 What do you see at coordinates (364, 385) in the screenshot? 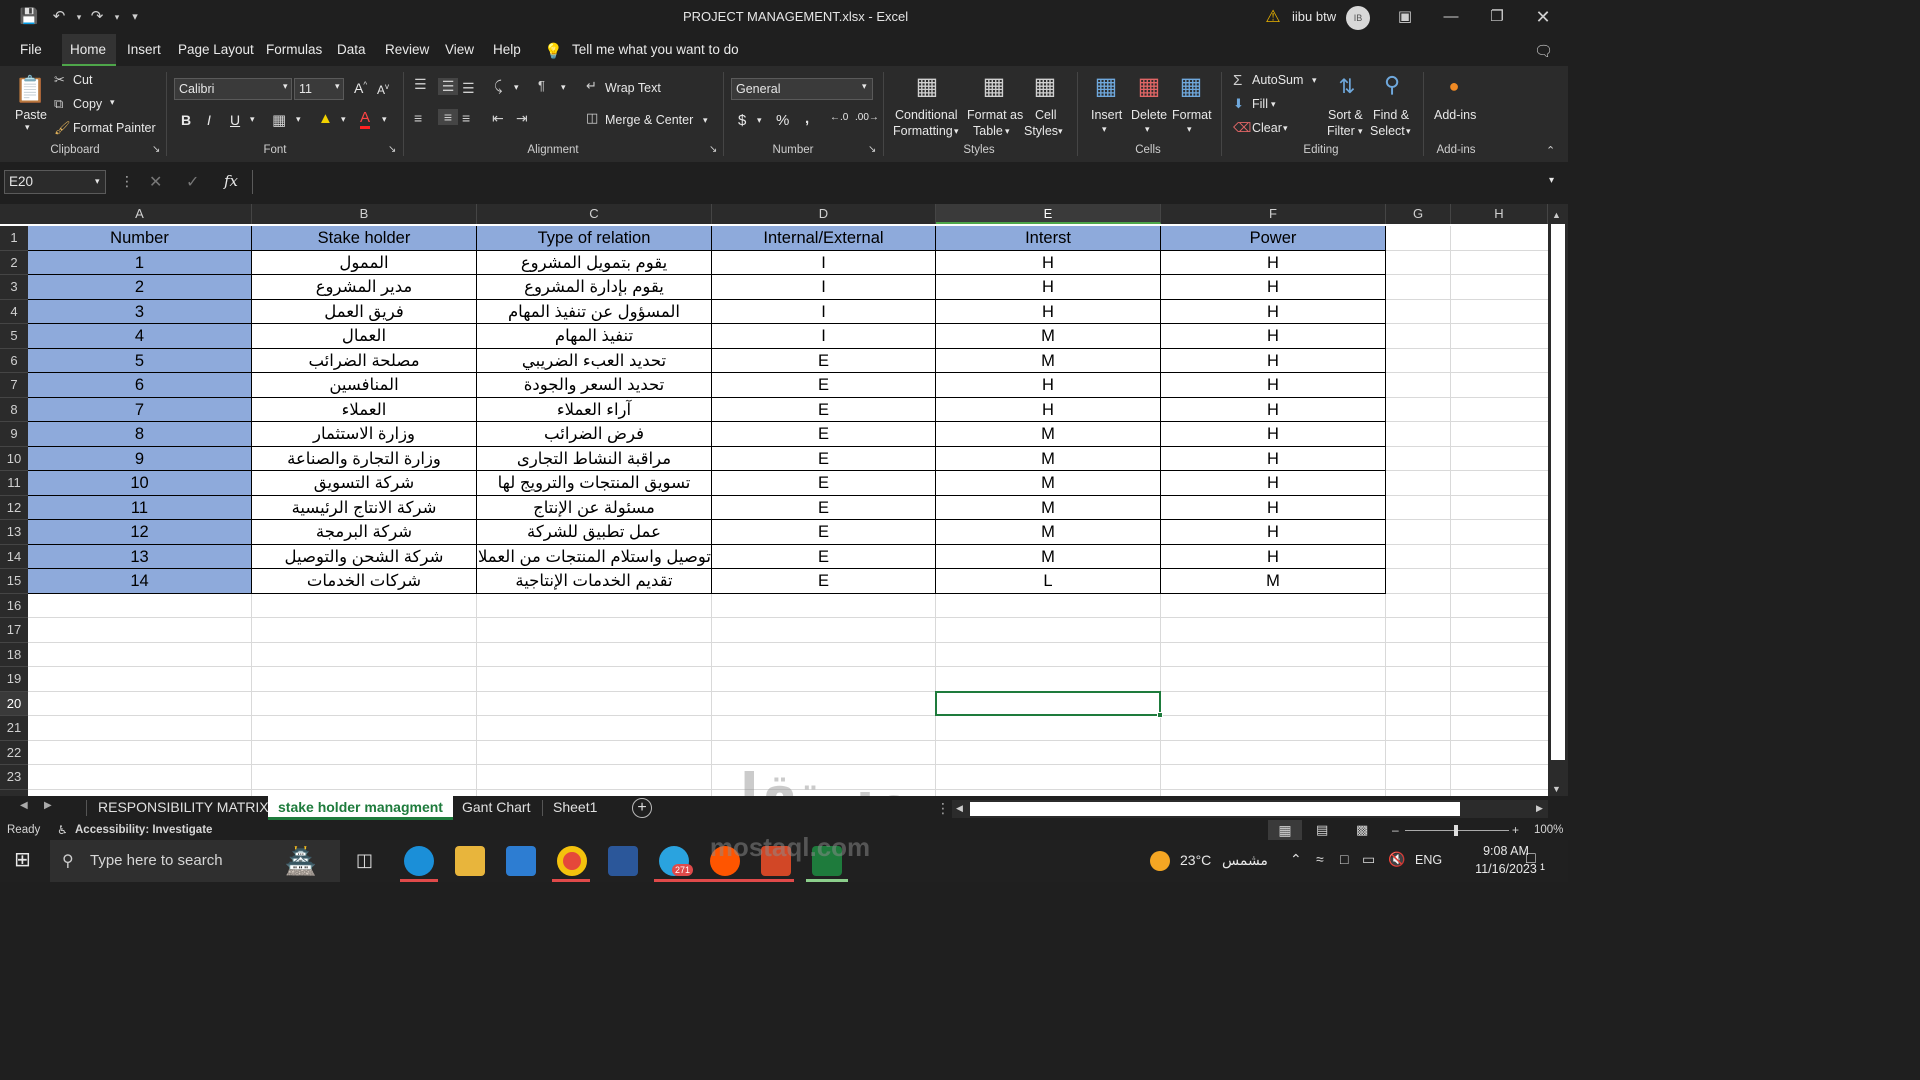
I see `table-cell: المنافسين` at bounding box center [364, 385].